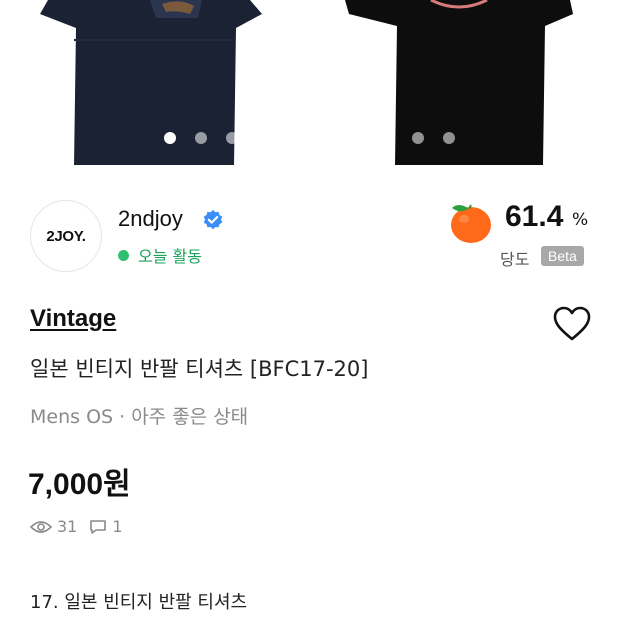 This screenshot has width=620, height=620. Describe the element at coordinates (123, 255) in the screenshot. I see `online-status-icon` at that location.